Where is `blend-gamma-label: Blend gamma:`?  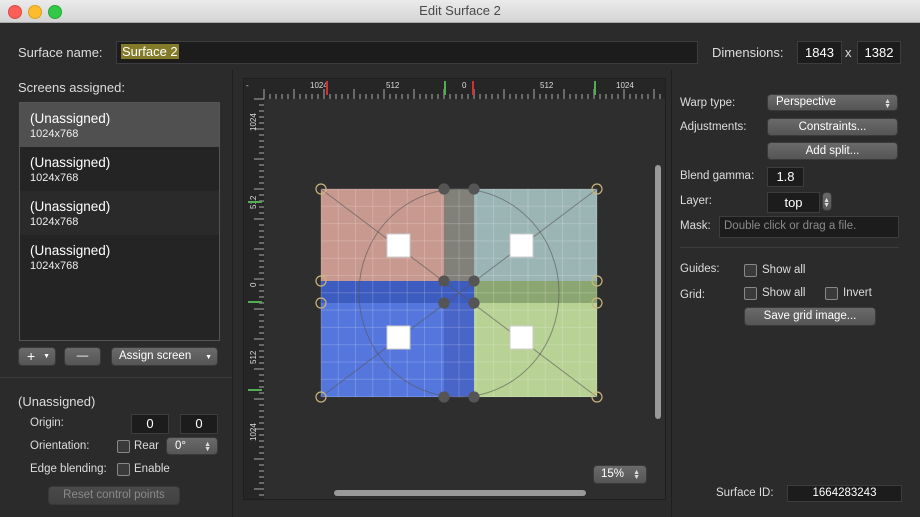
blend-gamma-label: Blend gamma: is located at coordinates (717, 176).